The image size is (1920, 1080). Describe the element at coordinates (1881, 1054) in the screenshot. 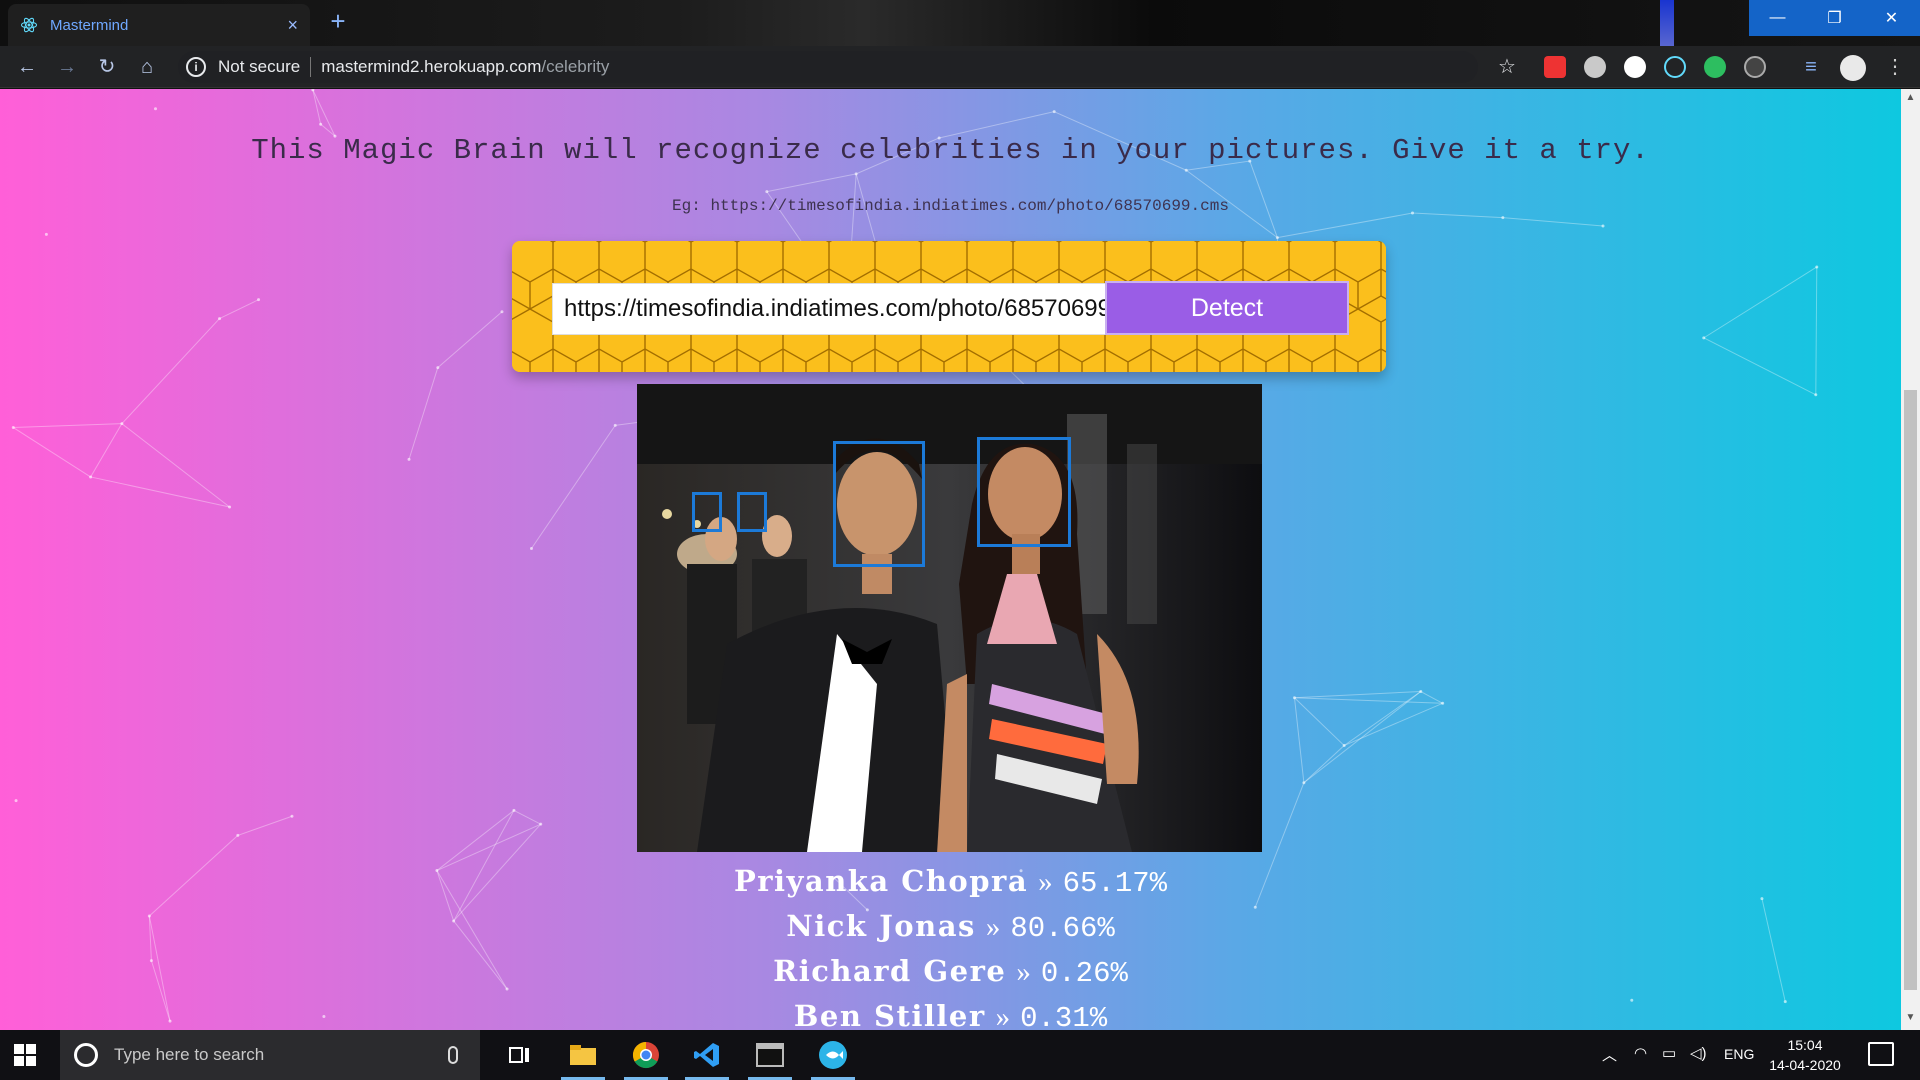

I see `notification-center-icon` at that location.